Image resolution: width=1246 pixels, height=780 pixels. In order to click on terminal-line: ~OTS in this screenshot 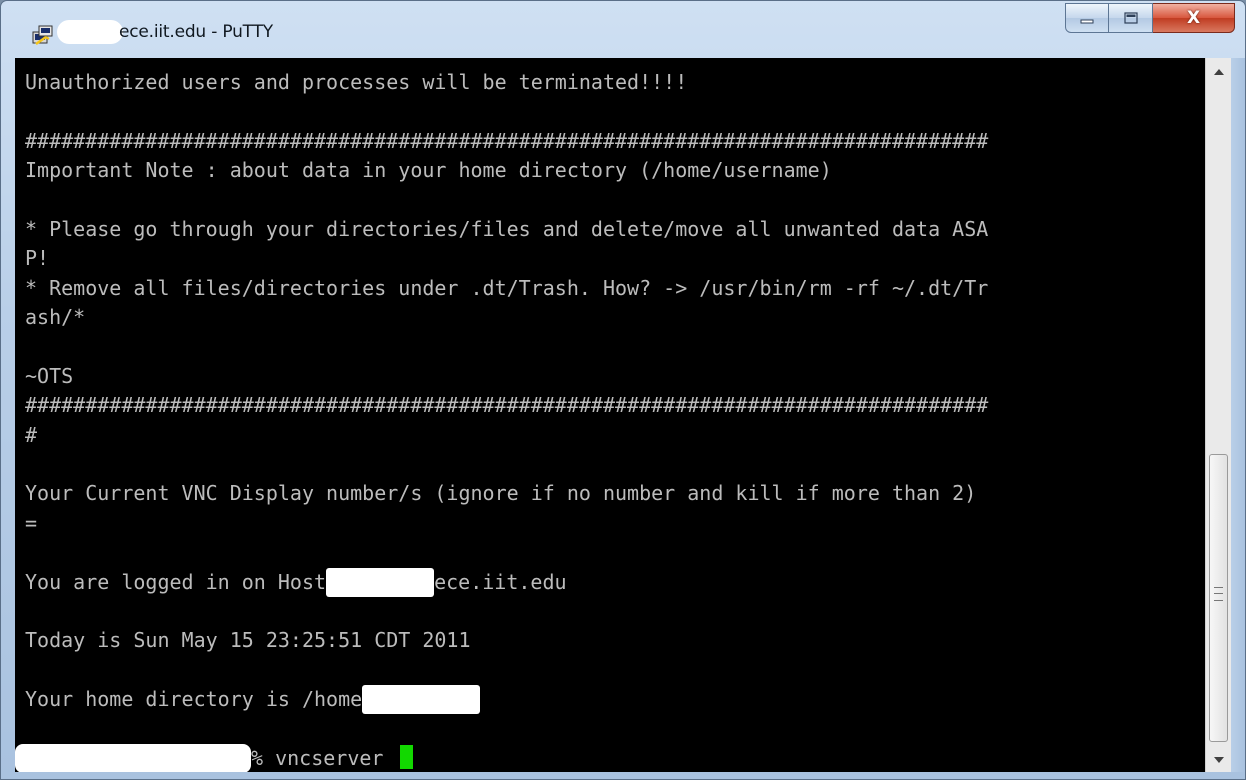, I will do `click(49, 375)`.